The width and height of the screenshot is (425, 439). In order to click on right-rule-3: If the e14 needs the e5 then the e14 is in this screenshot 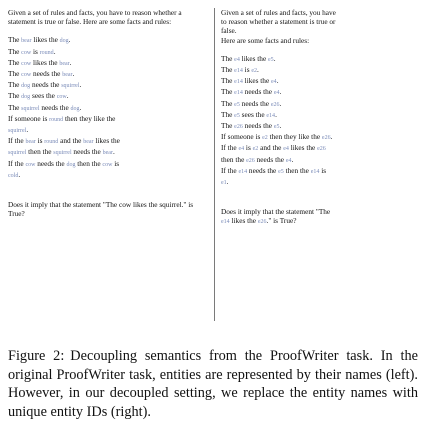, I will do `click(274, 170)`.